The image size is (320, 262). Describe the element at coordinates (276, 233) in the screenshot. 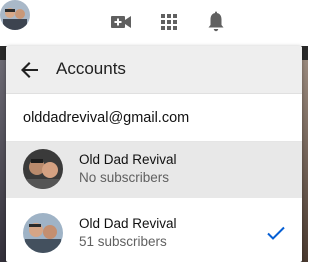

I see `checkmark-icon` at that location.